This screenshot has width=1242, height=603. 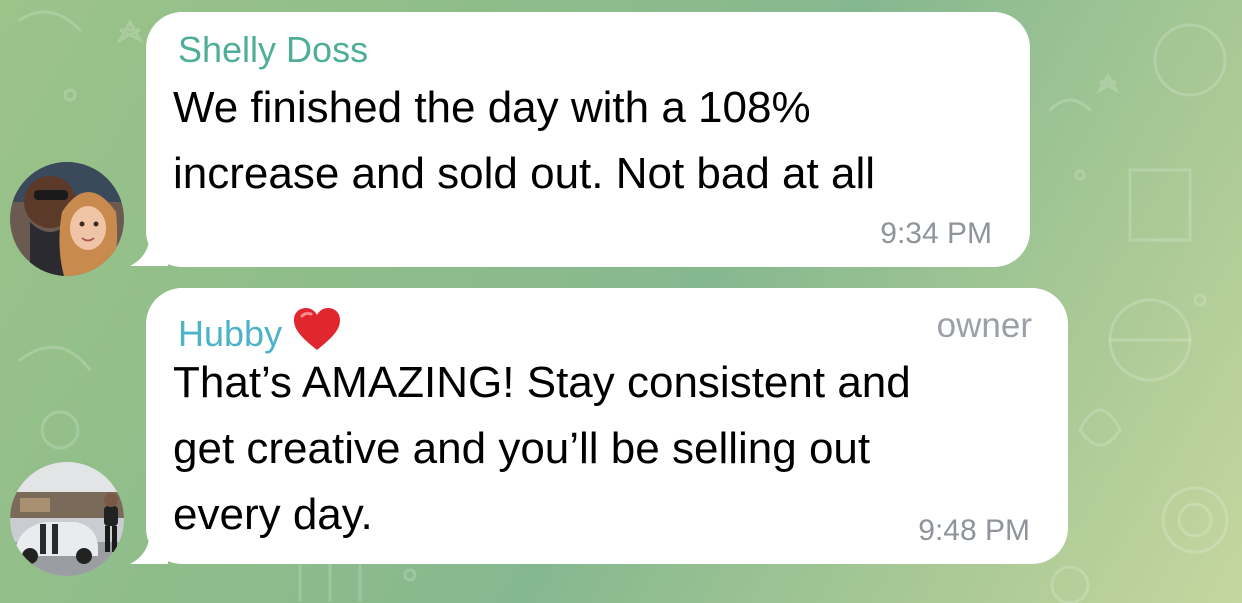 I want to click on sender-name-label: Hubby, so click(x=230, y=333).